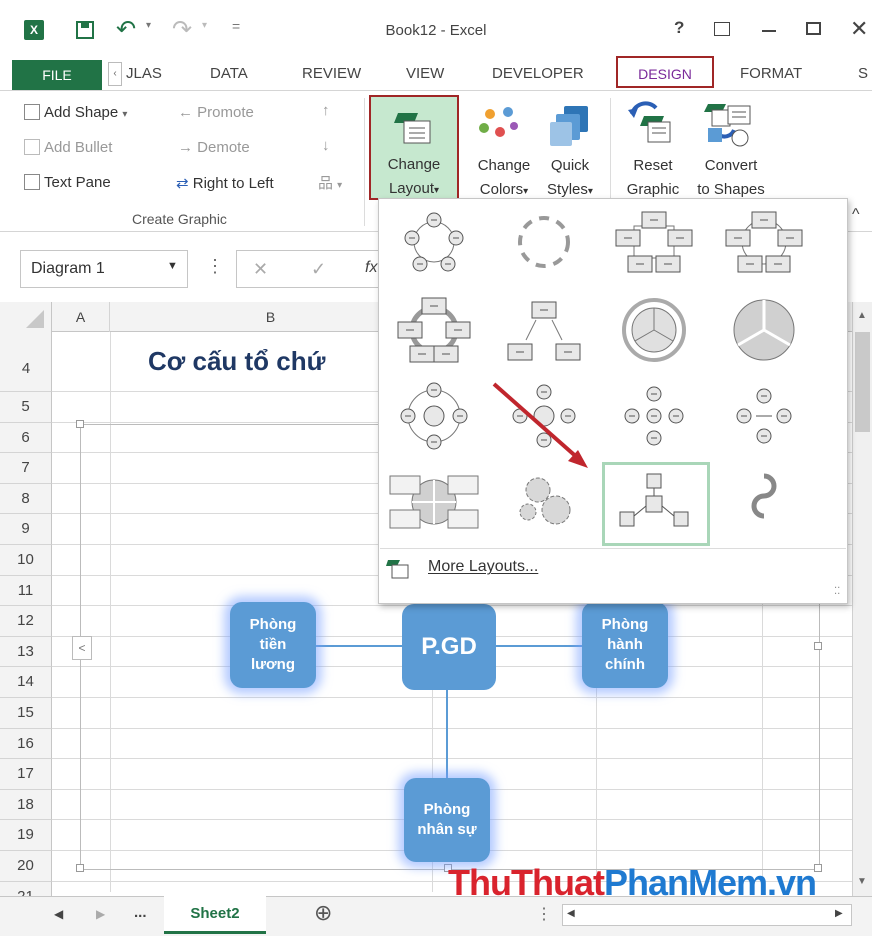  What do you see at coordinates (323, 913) in the screenshot?
I see `new-sheet-icon: ⊕` at bounding box center [323, 913].